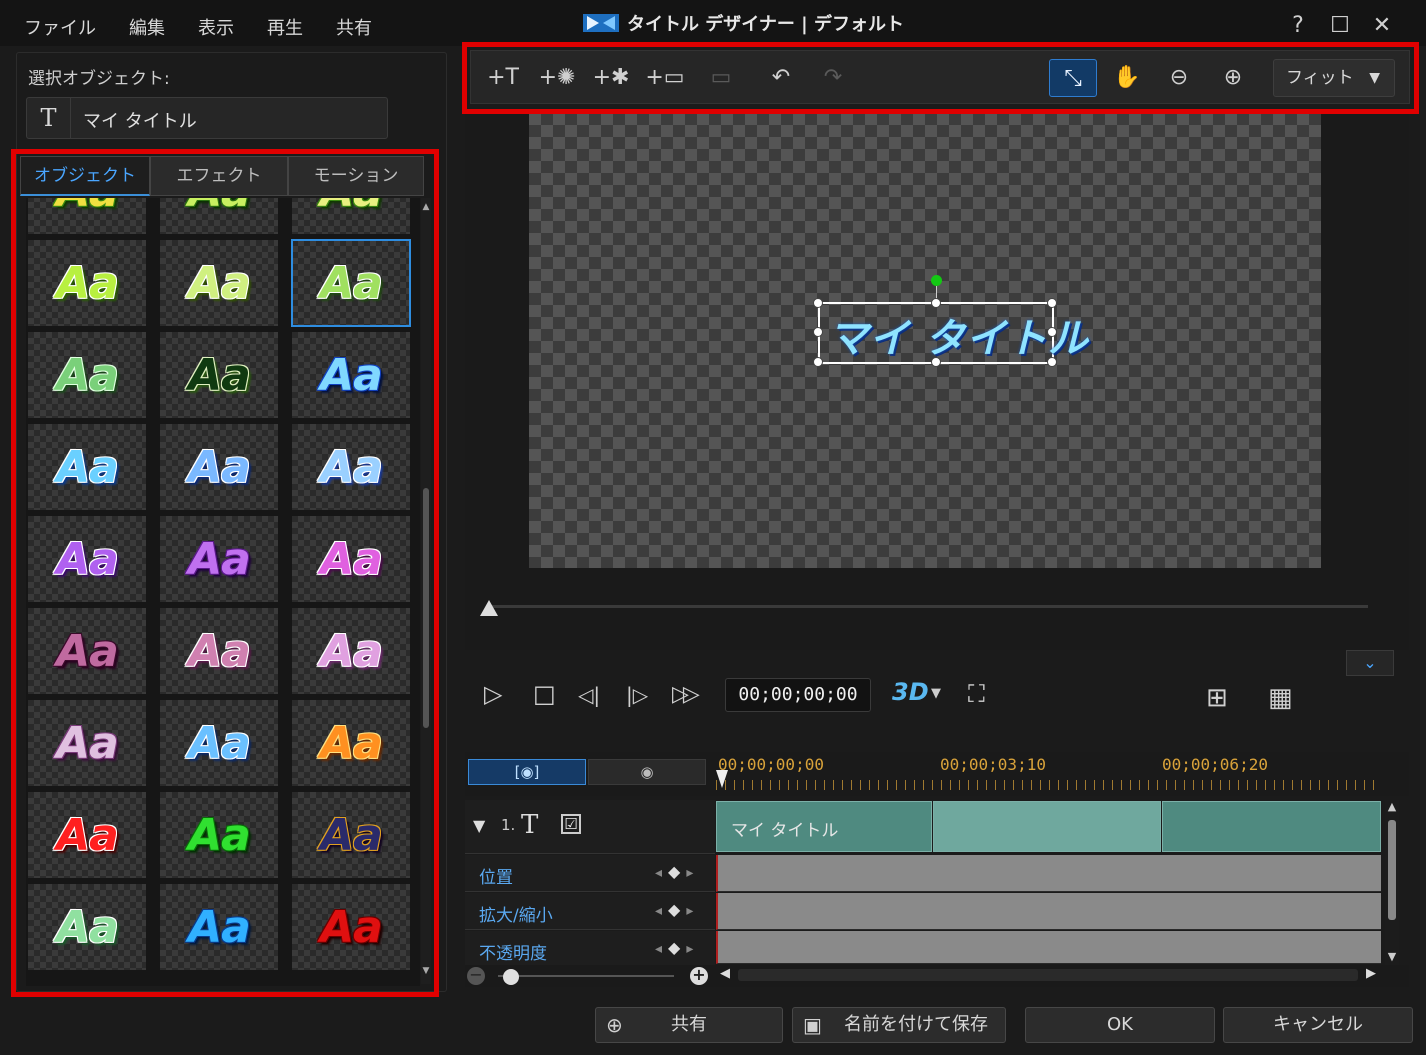 The width and height of the screenshot is (1426, 1055). I want to click on redo-icon: ↷, so click(833, 78).